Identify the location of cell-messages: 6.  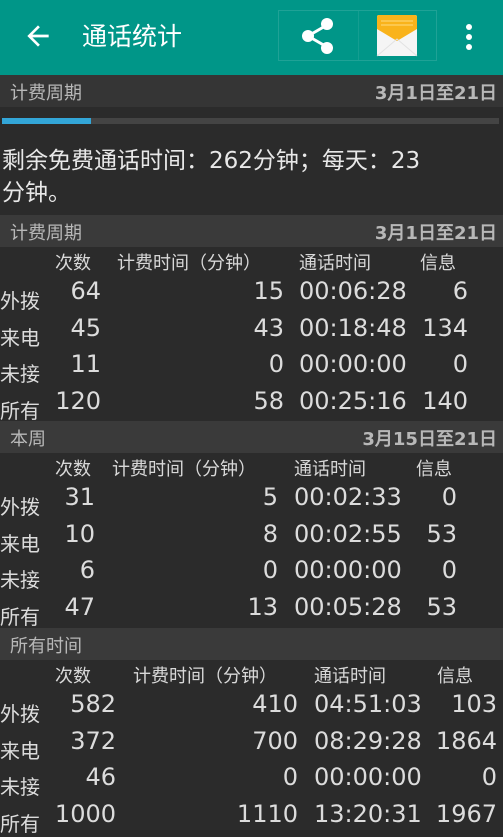
(460, 291).